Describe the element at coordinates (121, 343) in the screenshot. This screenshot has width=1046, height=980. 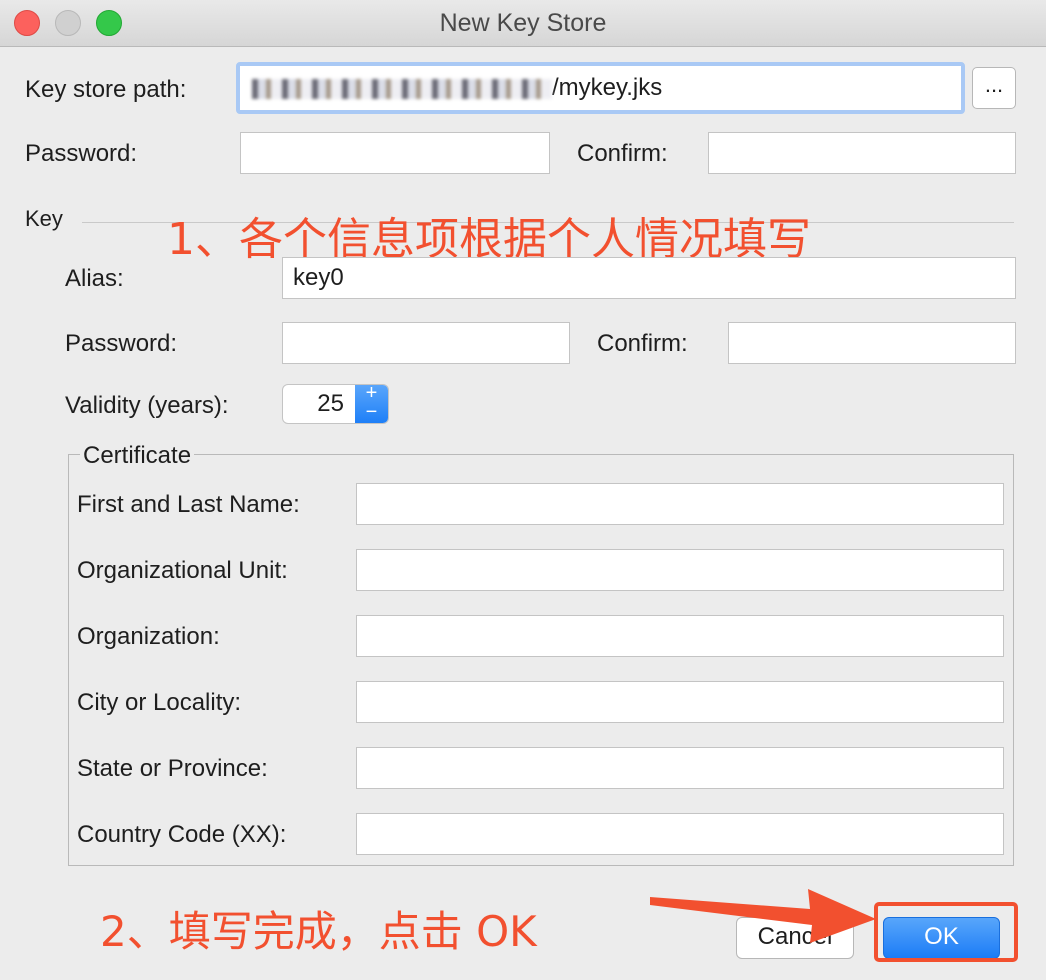
I see `key-password-label: Password:` at that location.